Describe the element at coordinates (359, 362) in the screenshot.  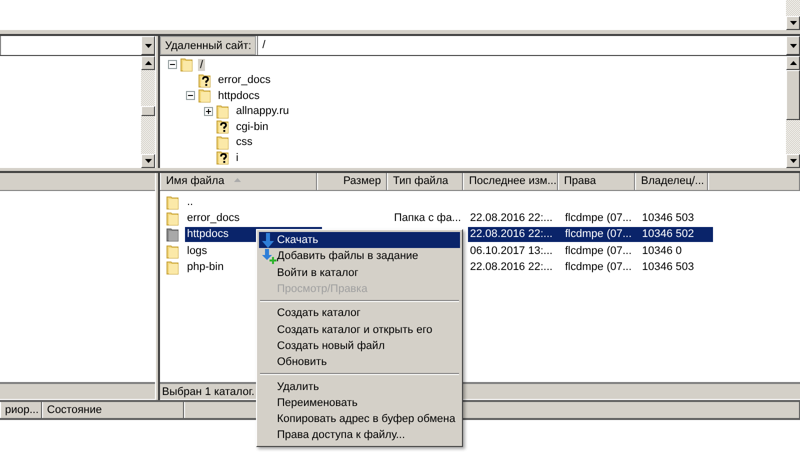
I see `menu-item: Обновить` at that location.